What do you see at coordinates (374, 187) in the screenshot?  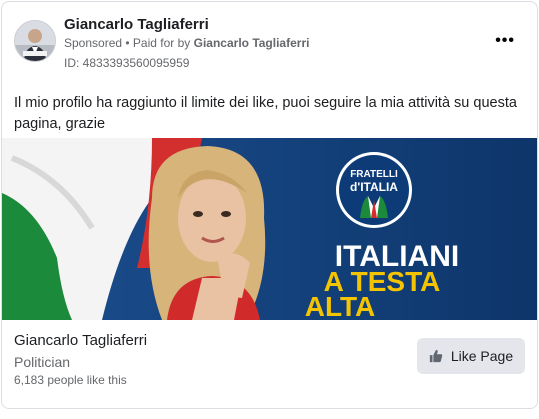 I see `logo-line2: d'ITALIA` at bounding box center [374, 187].